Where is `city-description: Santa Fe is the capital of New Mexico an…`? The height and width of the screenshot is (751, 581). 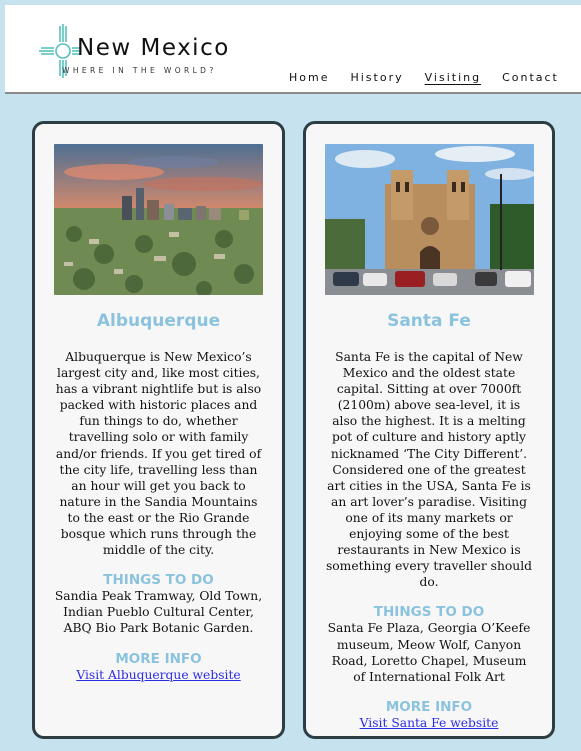
city-description: Santa Fe is the capital of New Mexico an… is located at coordinates (429, 470).